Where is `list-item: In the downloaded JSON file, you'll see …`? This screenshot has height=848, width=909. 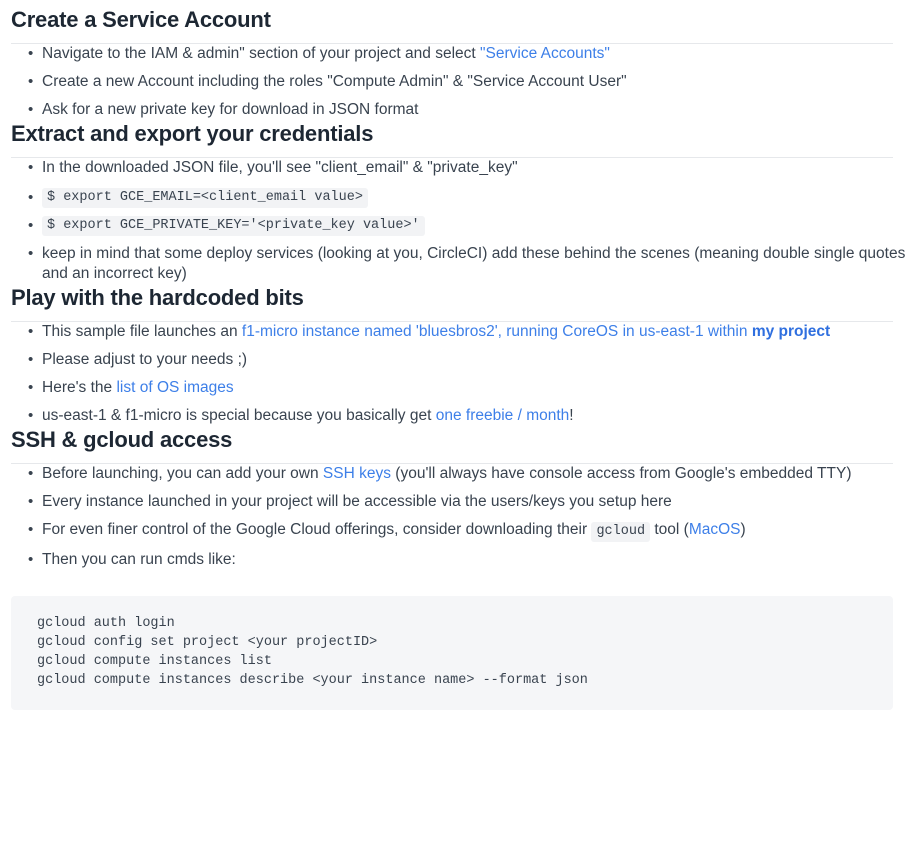
list-item: In the downloaded JSON file, you'll see … is located at coordinates (454, 168).